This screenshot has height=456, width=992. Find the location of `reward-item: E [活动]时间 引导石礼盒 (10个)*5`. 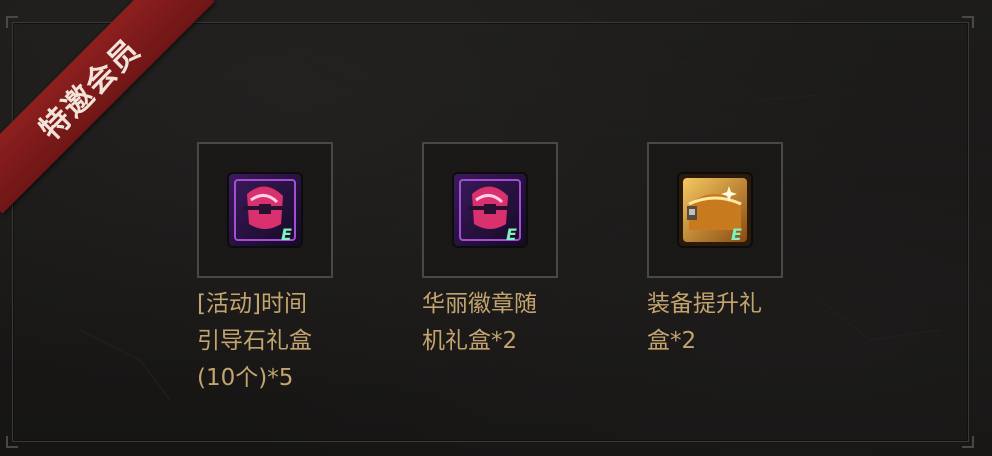

reward-item: E [活动]时间 引导石礼盒 (10个)*5 is located at coordinates (272, 269).